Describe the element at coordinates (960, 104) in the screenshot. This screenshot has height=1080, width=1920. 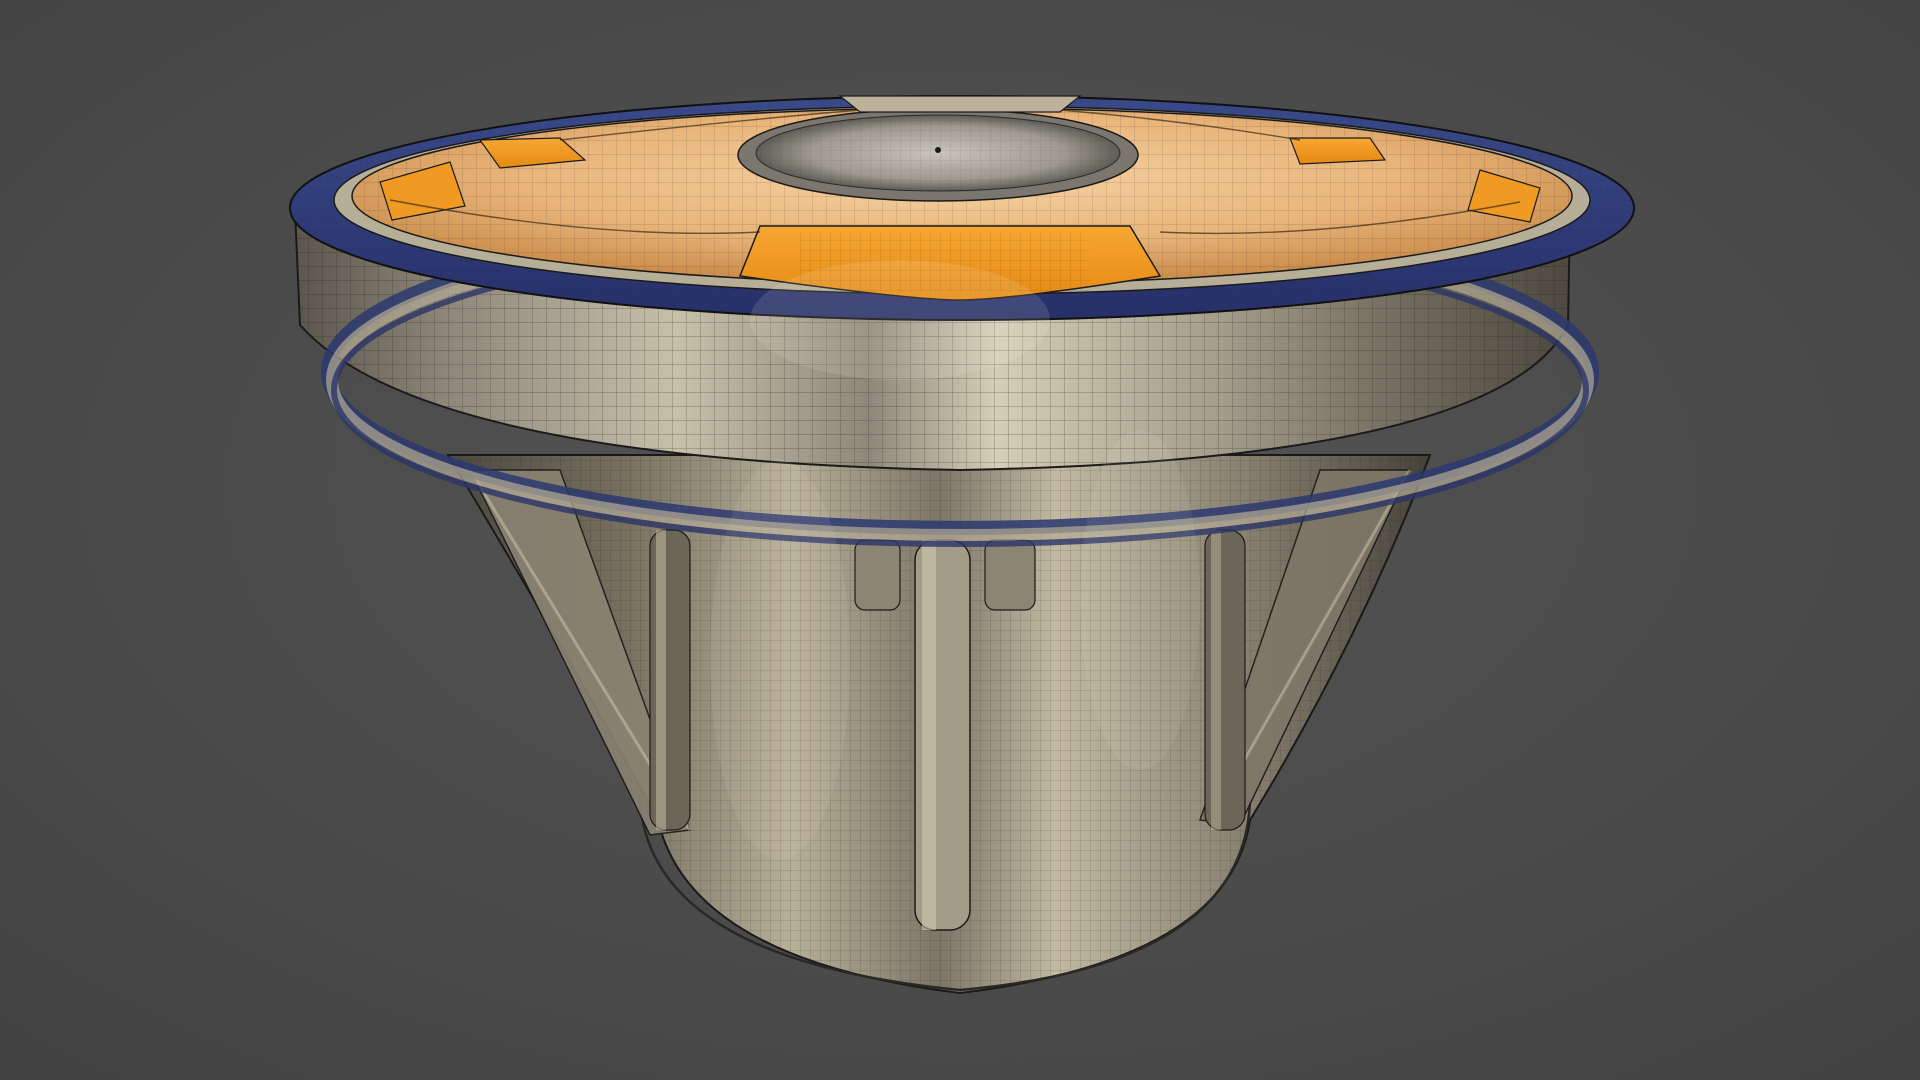
I see `crown-back-notch` at that location.